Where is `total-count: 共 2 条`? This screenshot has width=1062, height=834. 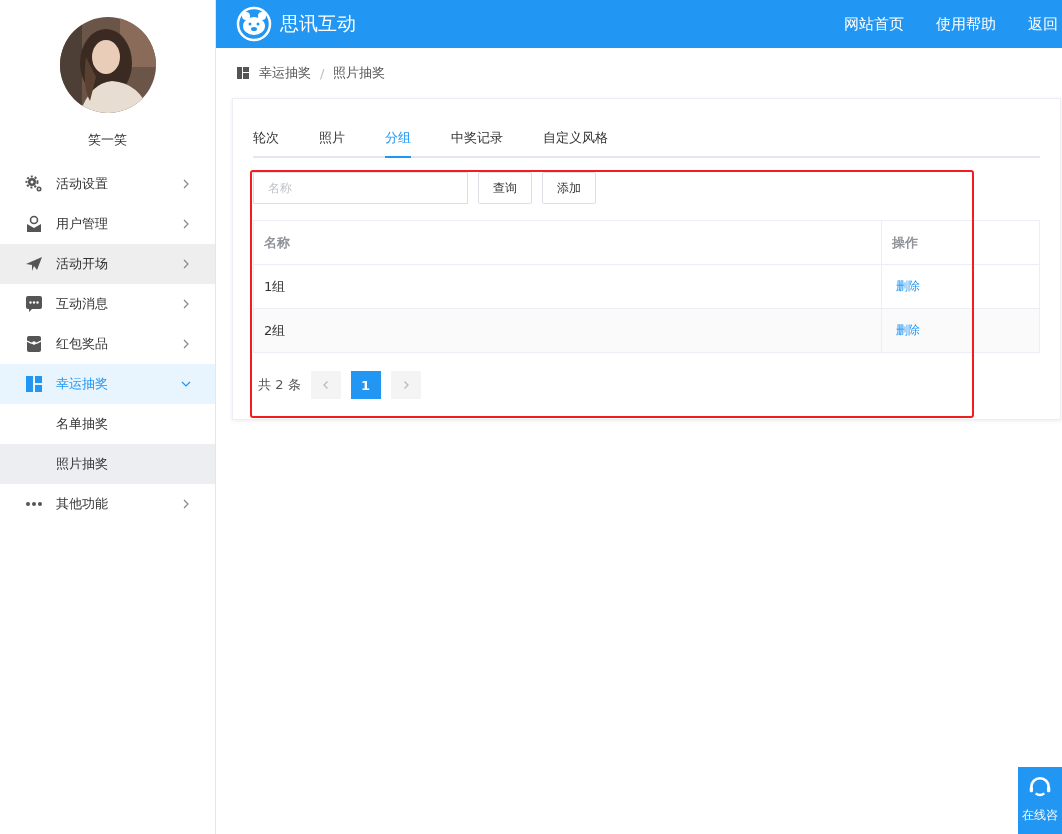 total-count: 共 2 条 is located at coordinates (279, 385).